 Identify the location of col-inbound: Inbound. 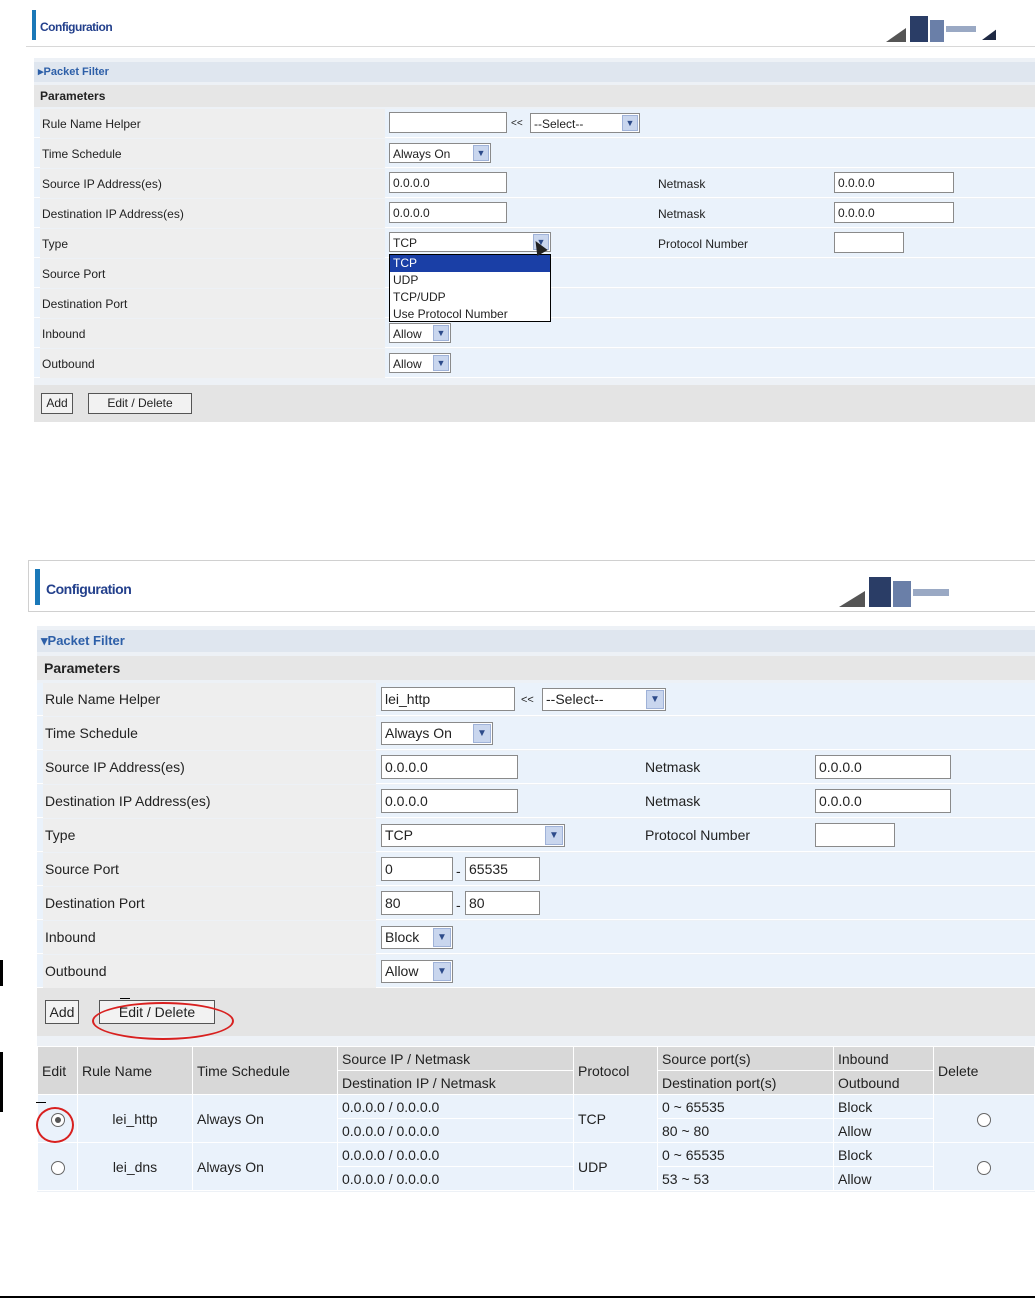
(883, 1058).